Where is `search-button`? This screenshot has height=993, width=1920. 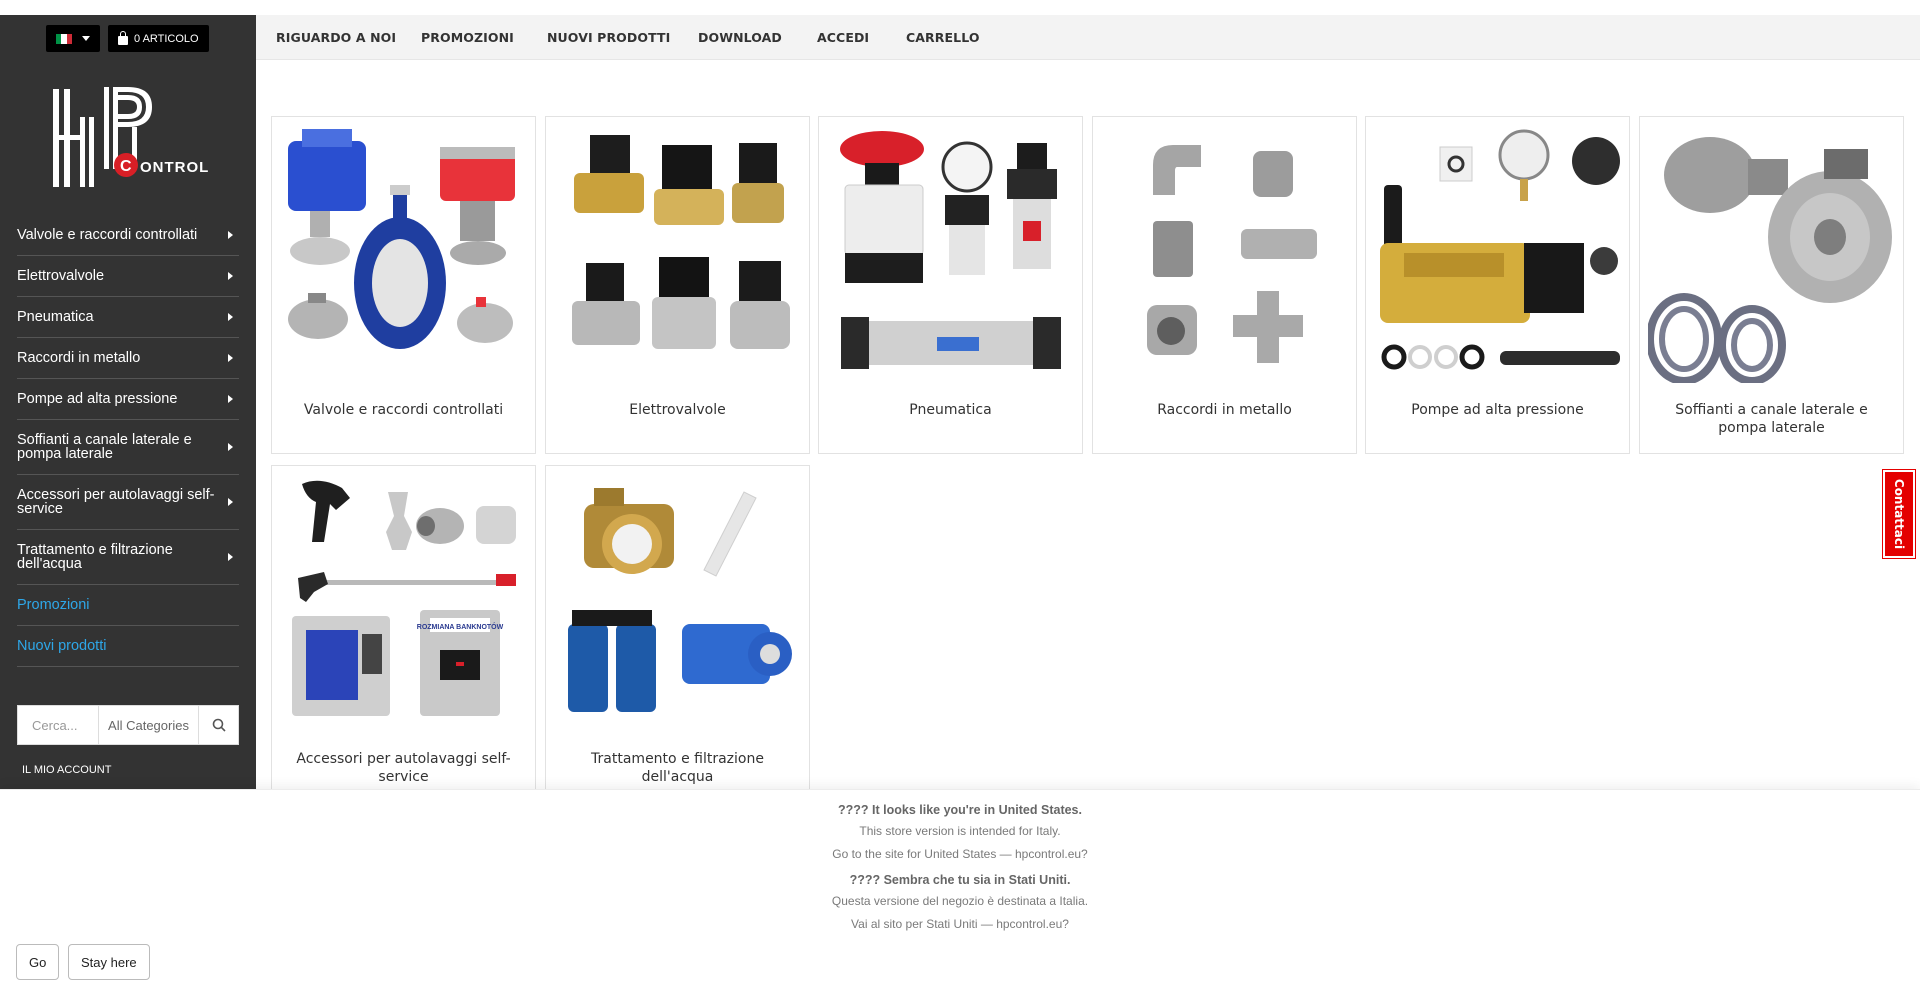
search-button is located at coordinates (218, 725).